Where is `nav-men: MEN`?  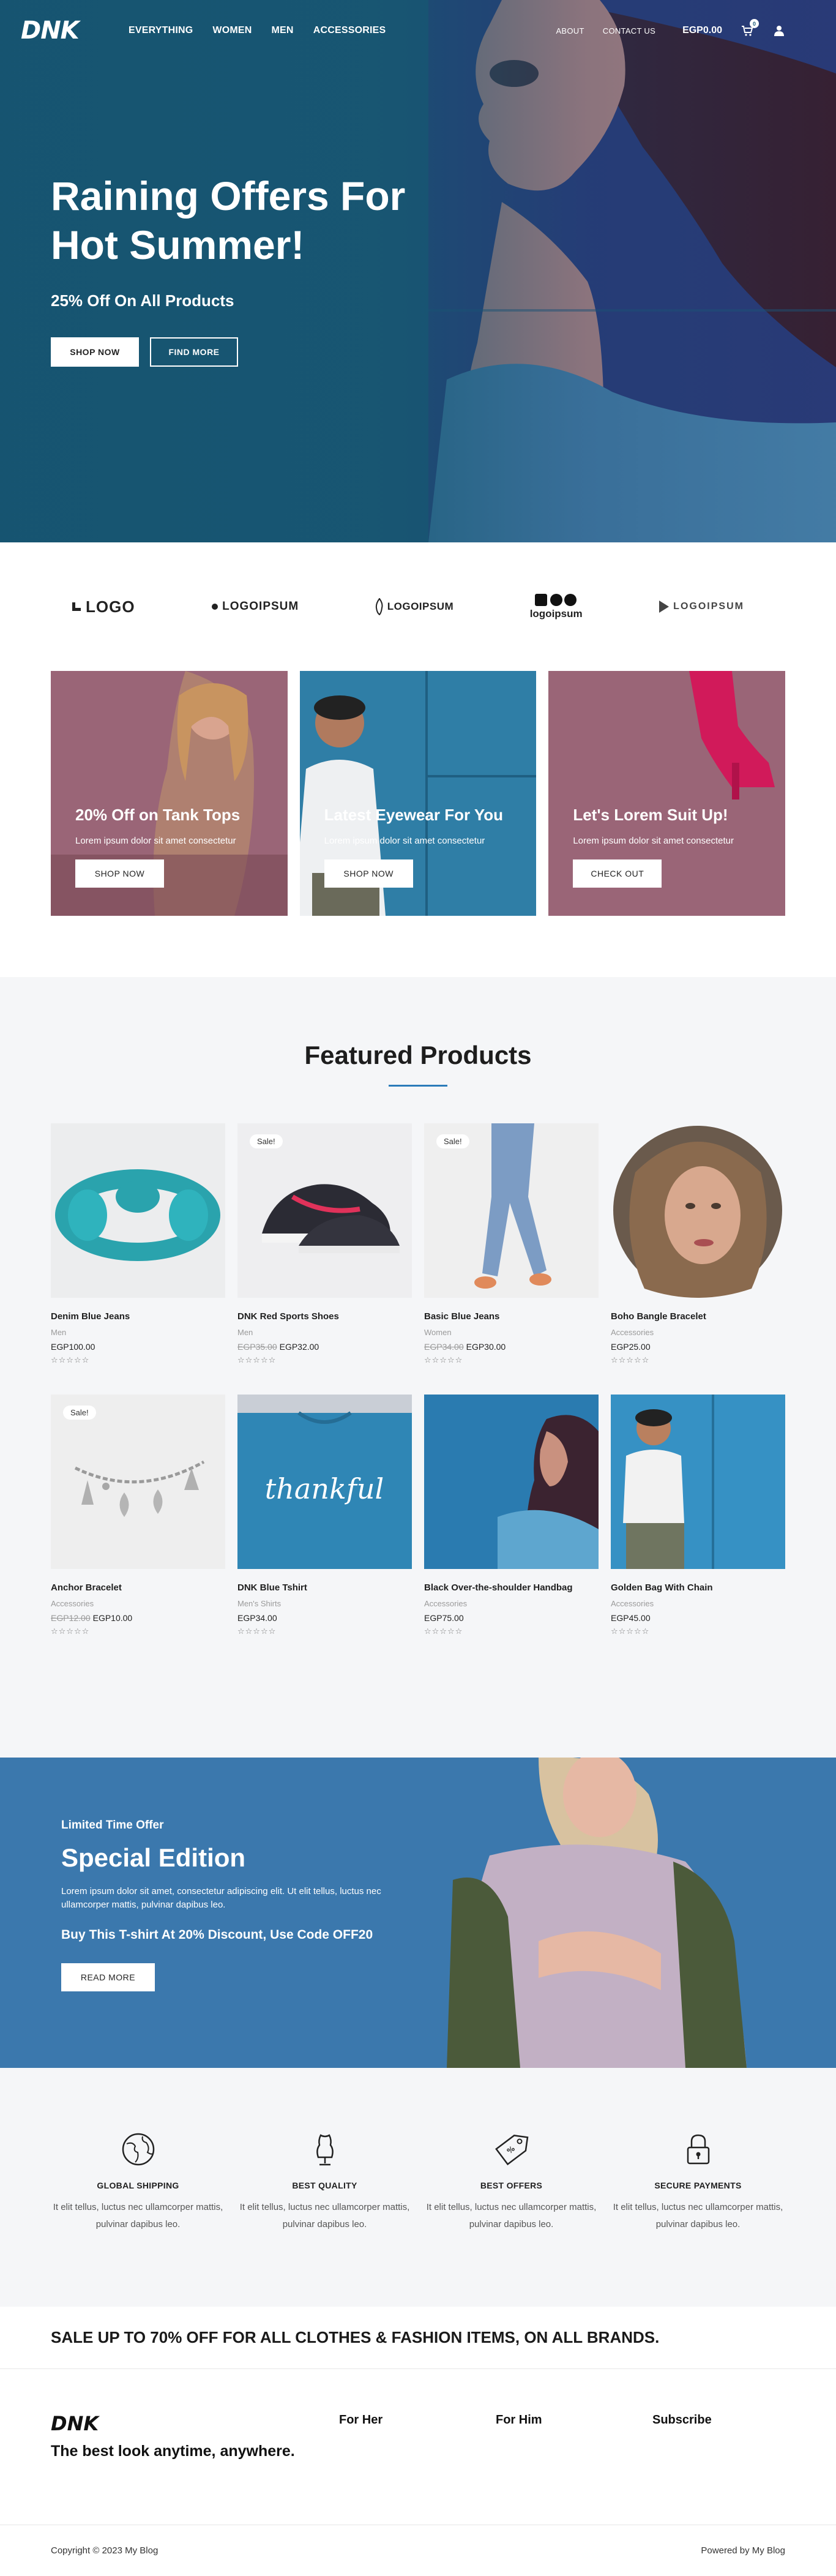 nav-men: MEN is located at coordinates (283, 31).